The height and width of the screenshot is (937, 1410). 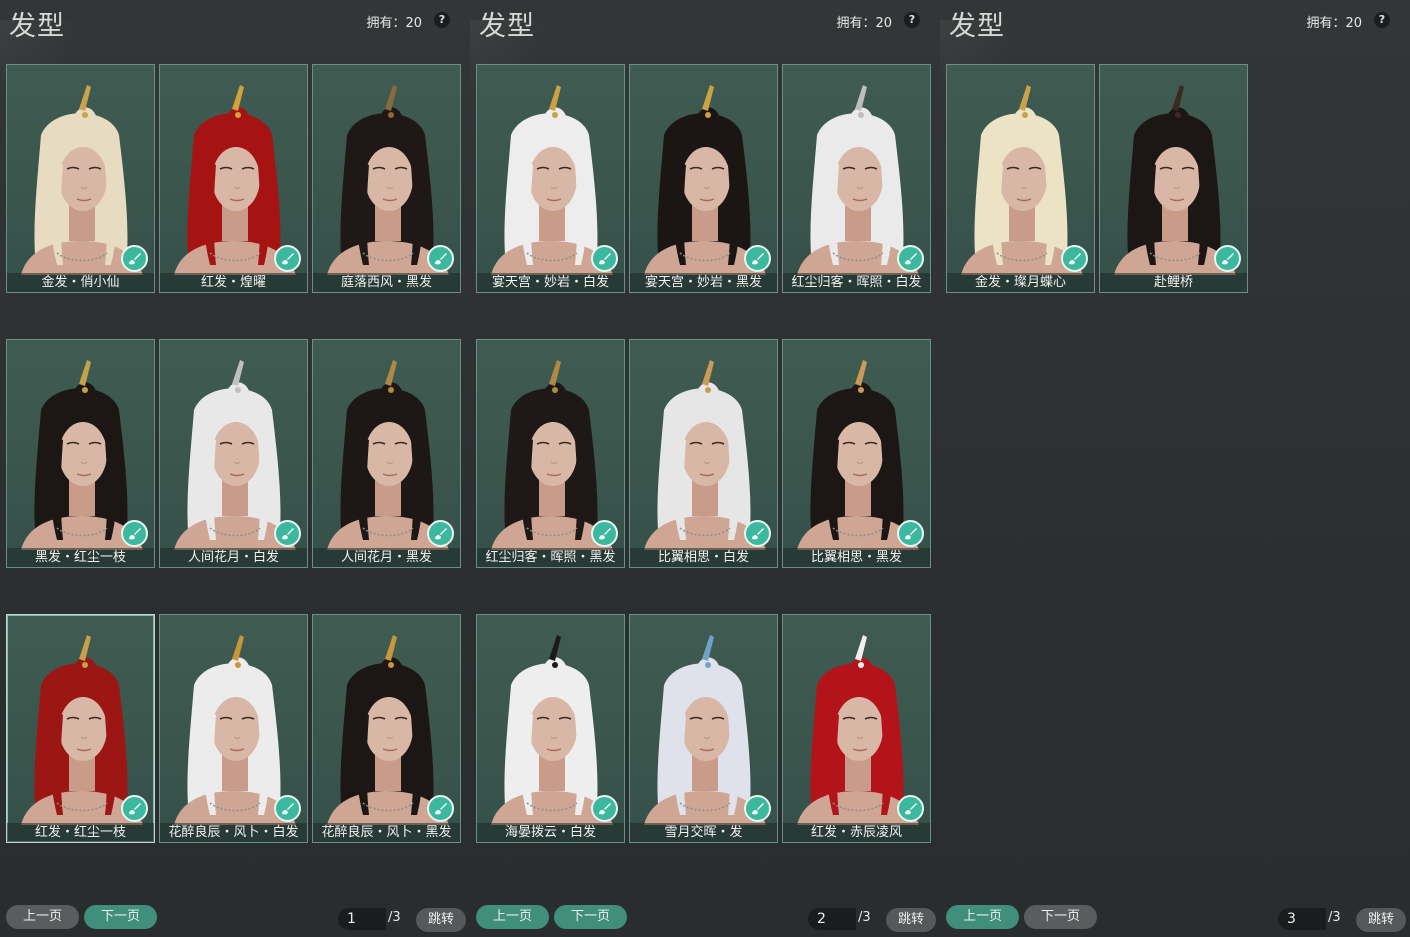 What do you see at coordinates (550, 557) in the screenshot?
I see `hairstyle-name: 红尘归客・晖照・黑发` at bounding box center [550, 557].